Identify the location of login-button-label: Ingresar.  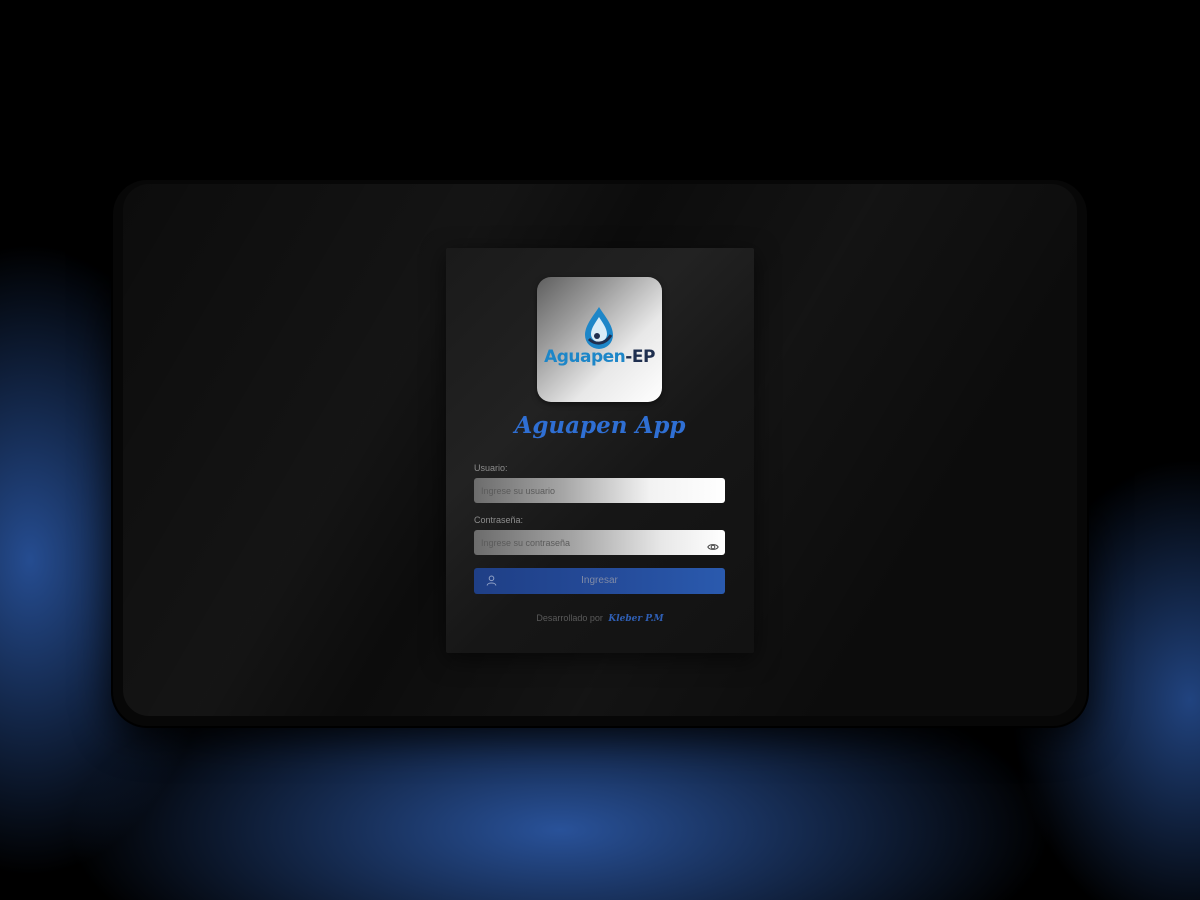
(599, 580).